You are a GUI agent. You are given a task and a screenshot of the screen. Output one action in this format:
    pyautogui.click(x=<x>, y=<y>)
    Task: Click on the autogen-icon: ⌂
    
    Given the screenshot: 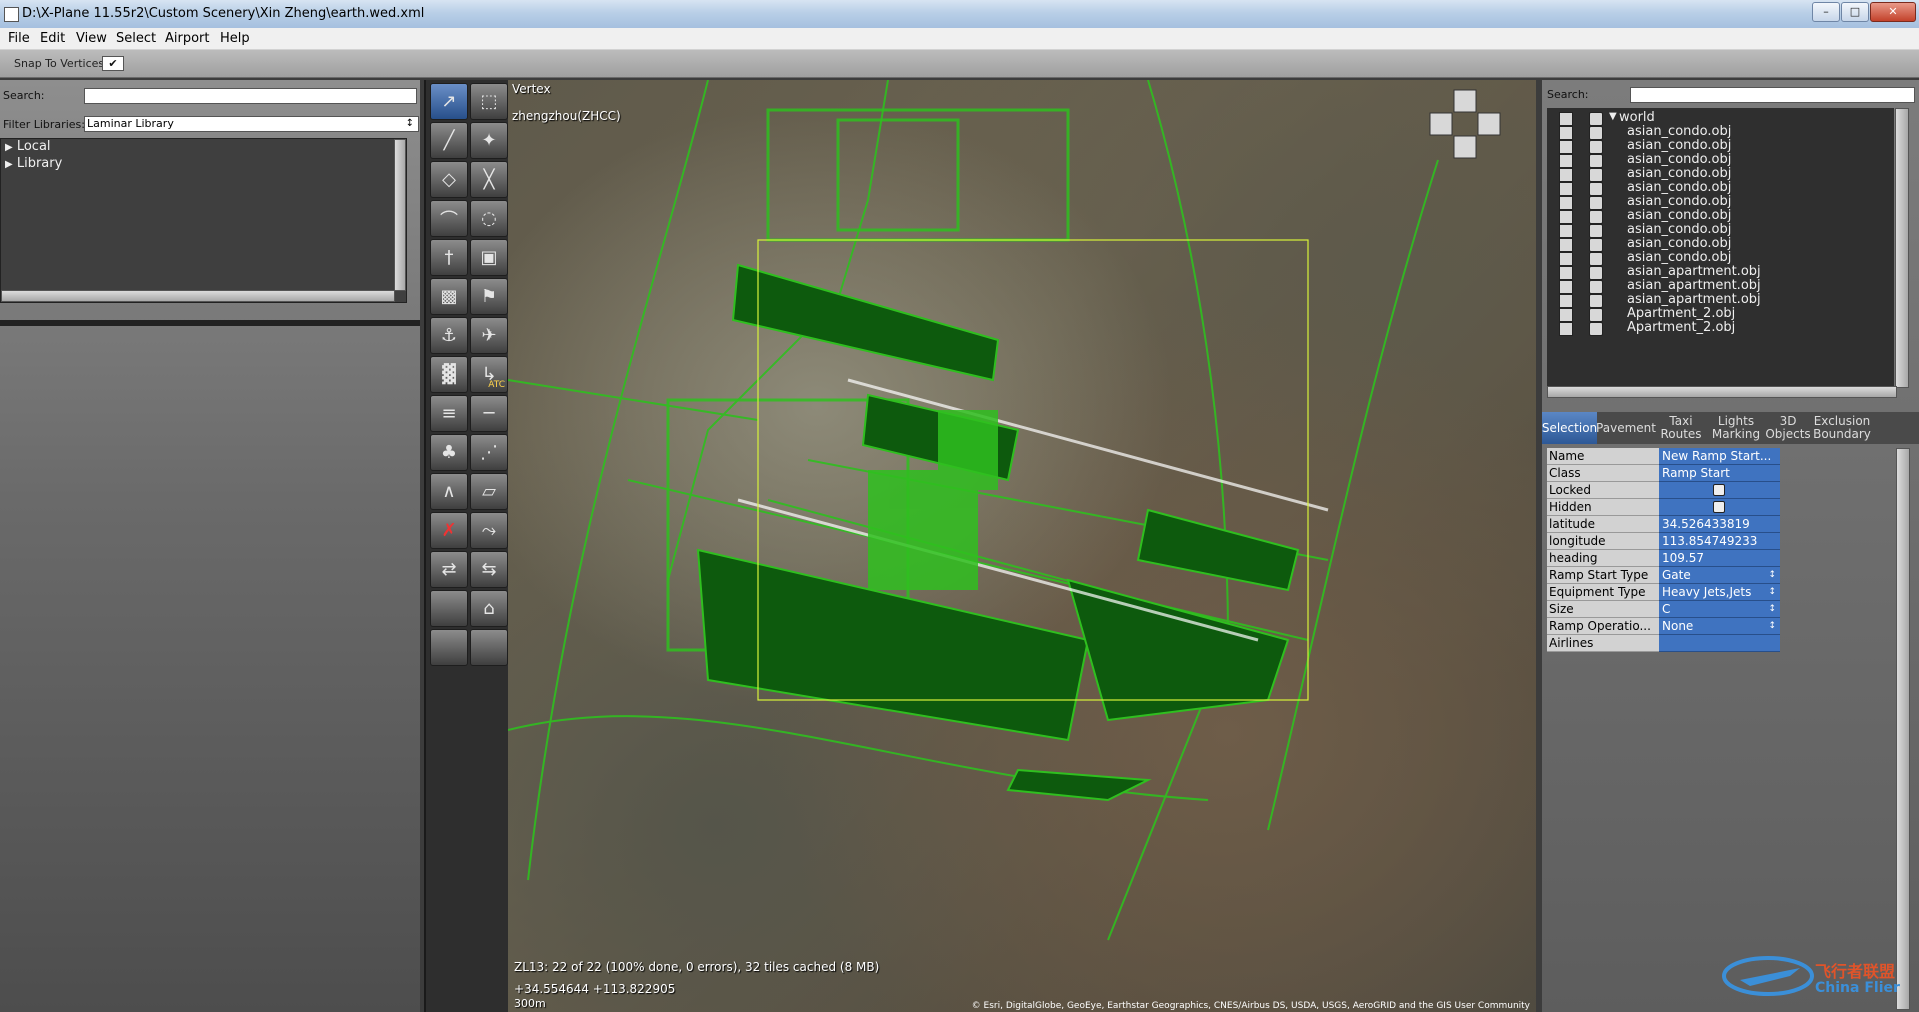 What is the action you would take?
    pyautogui.click(x=489, y=608)
    